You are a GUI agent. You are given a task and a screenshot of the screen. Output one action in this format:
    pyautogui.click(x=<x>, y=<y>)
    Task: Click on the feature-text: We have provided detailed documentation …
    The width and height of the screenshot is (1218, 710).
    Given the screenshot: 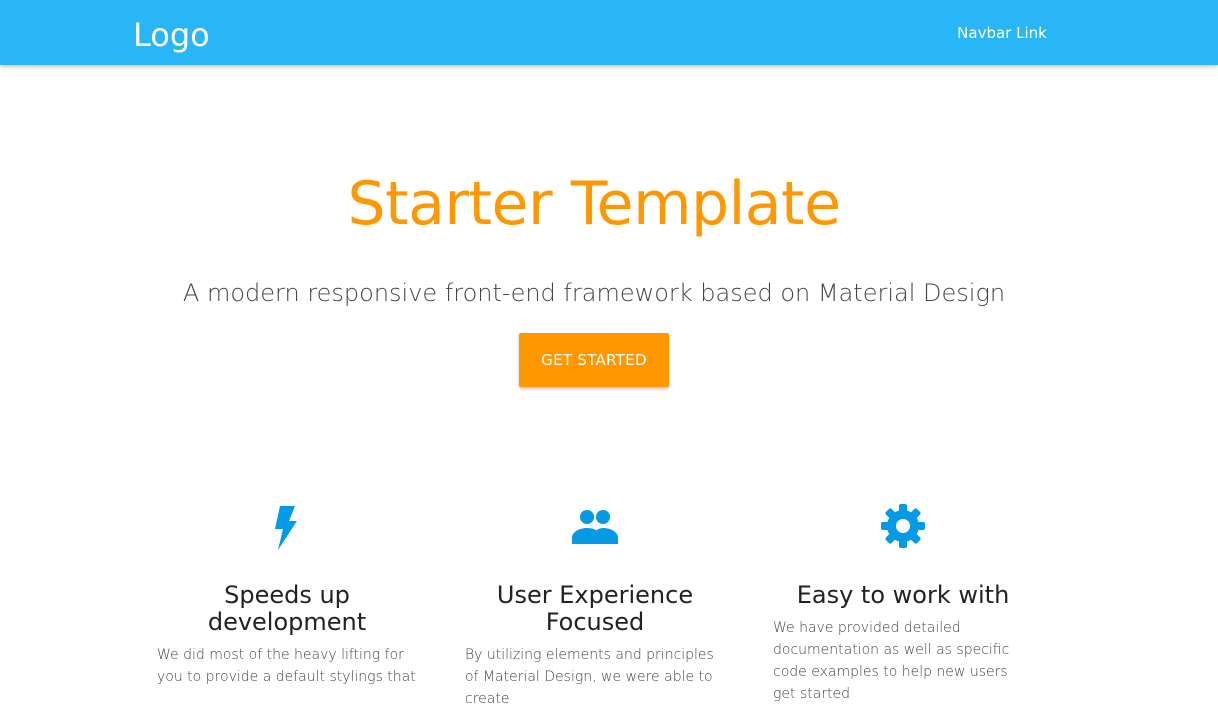 What is the action you would take?
    pyautogui.click(x=891, y=661)
    